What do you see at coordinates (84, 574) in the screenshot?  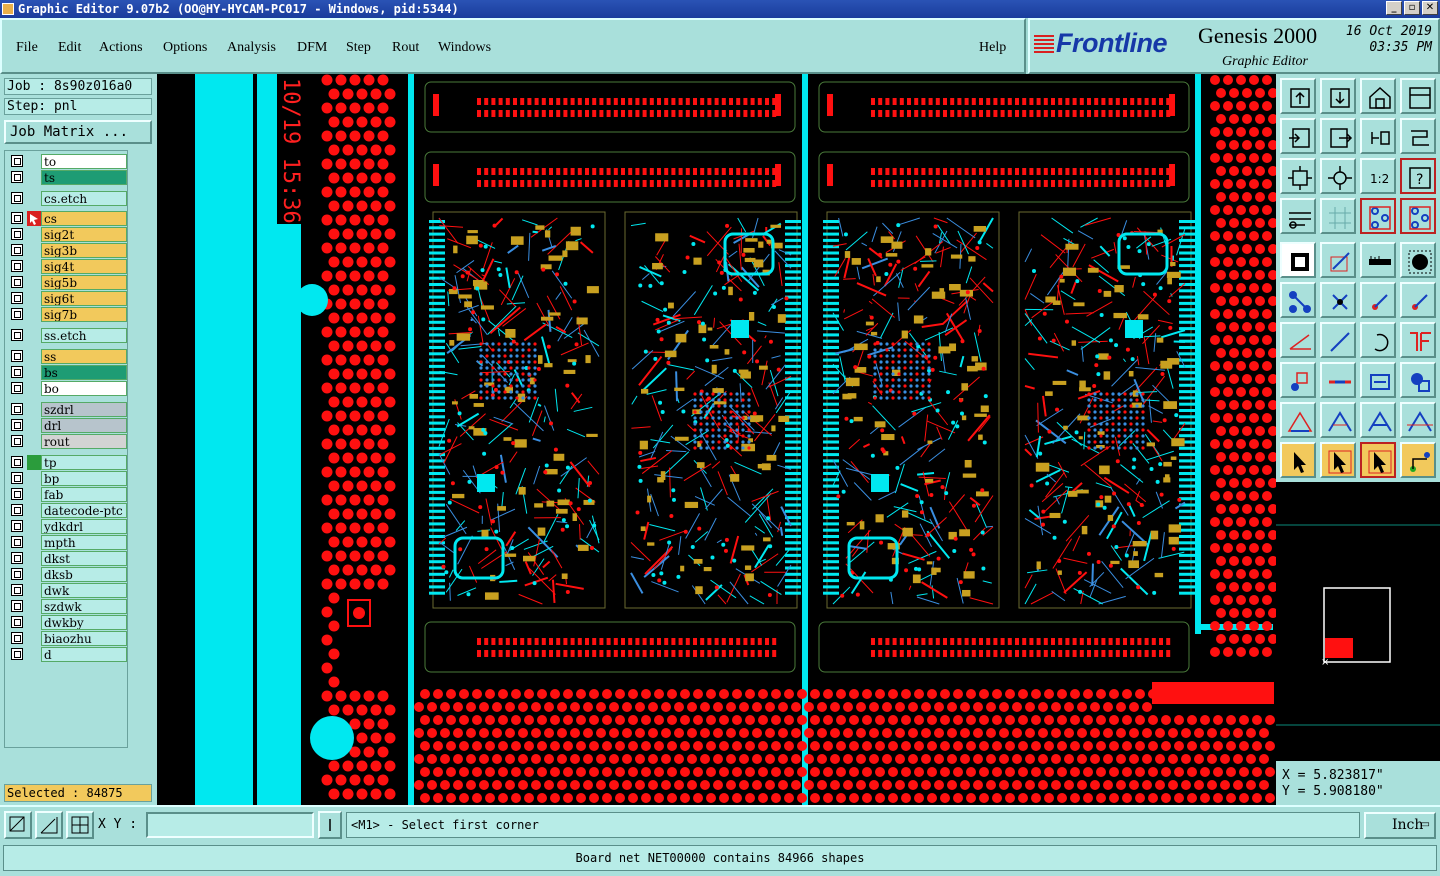 I see `layer-name: dksb` at bounding box center [84, 574].